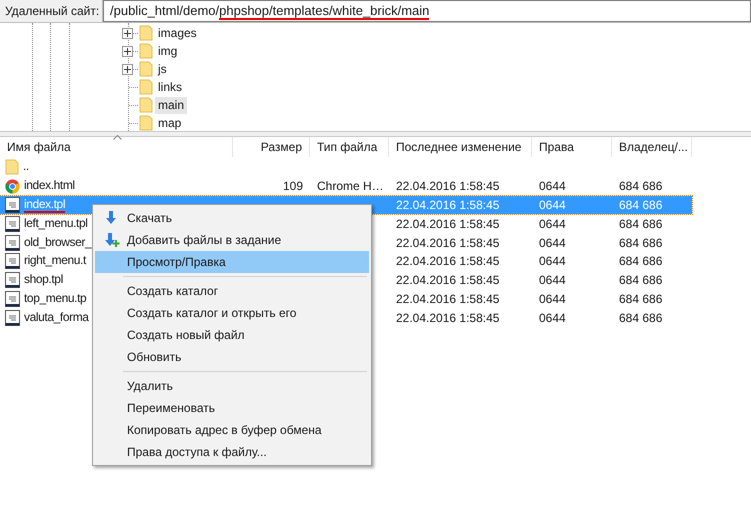  I want to click on menu-item: Удалить, so click(232, 386).